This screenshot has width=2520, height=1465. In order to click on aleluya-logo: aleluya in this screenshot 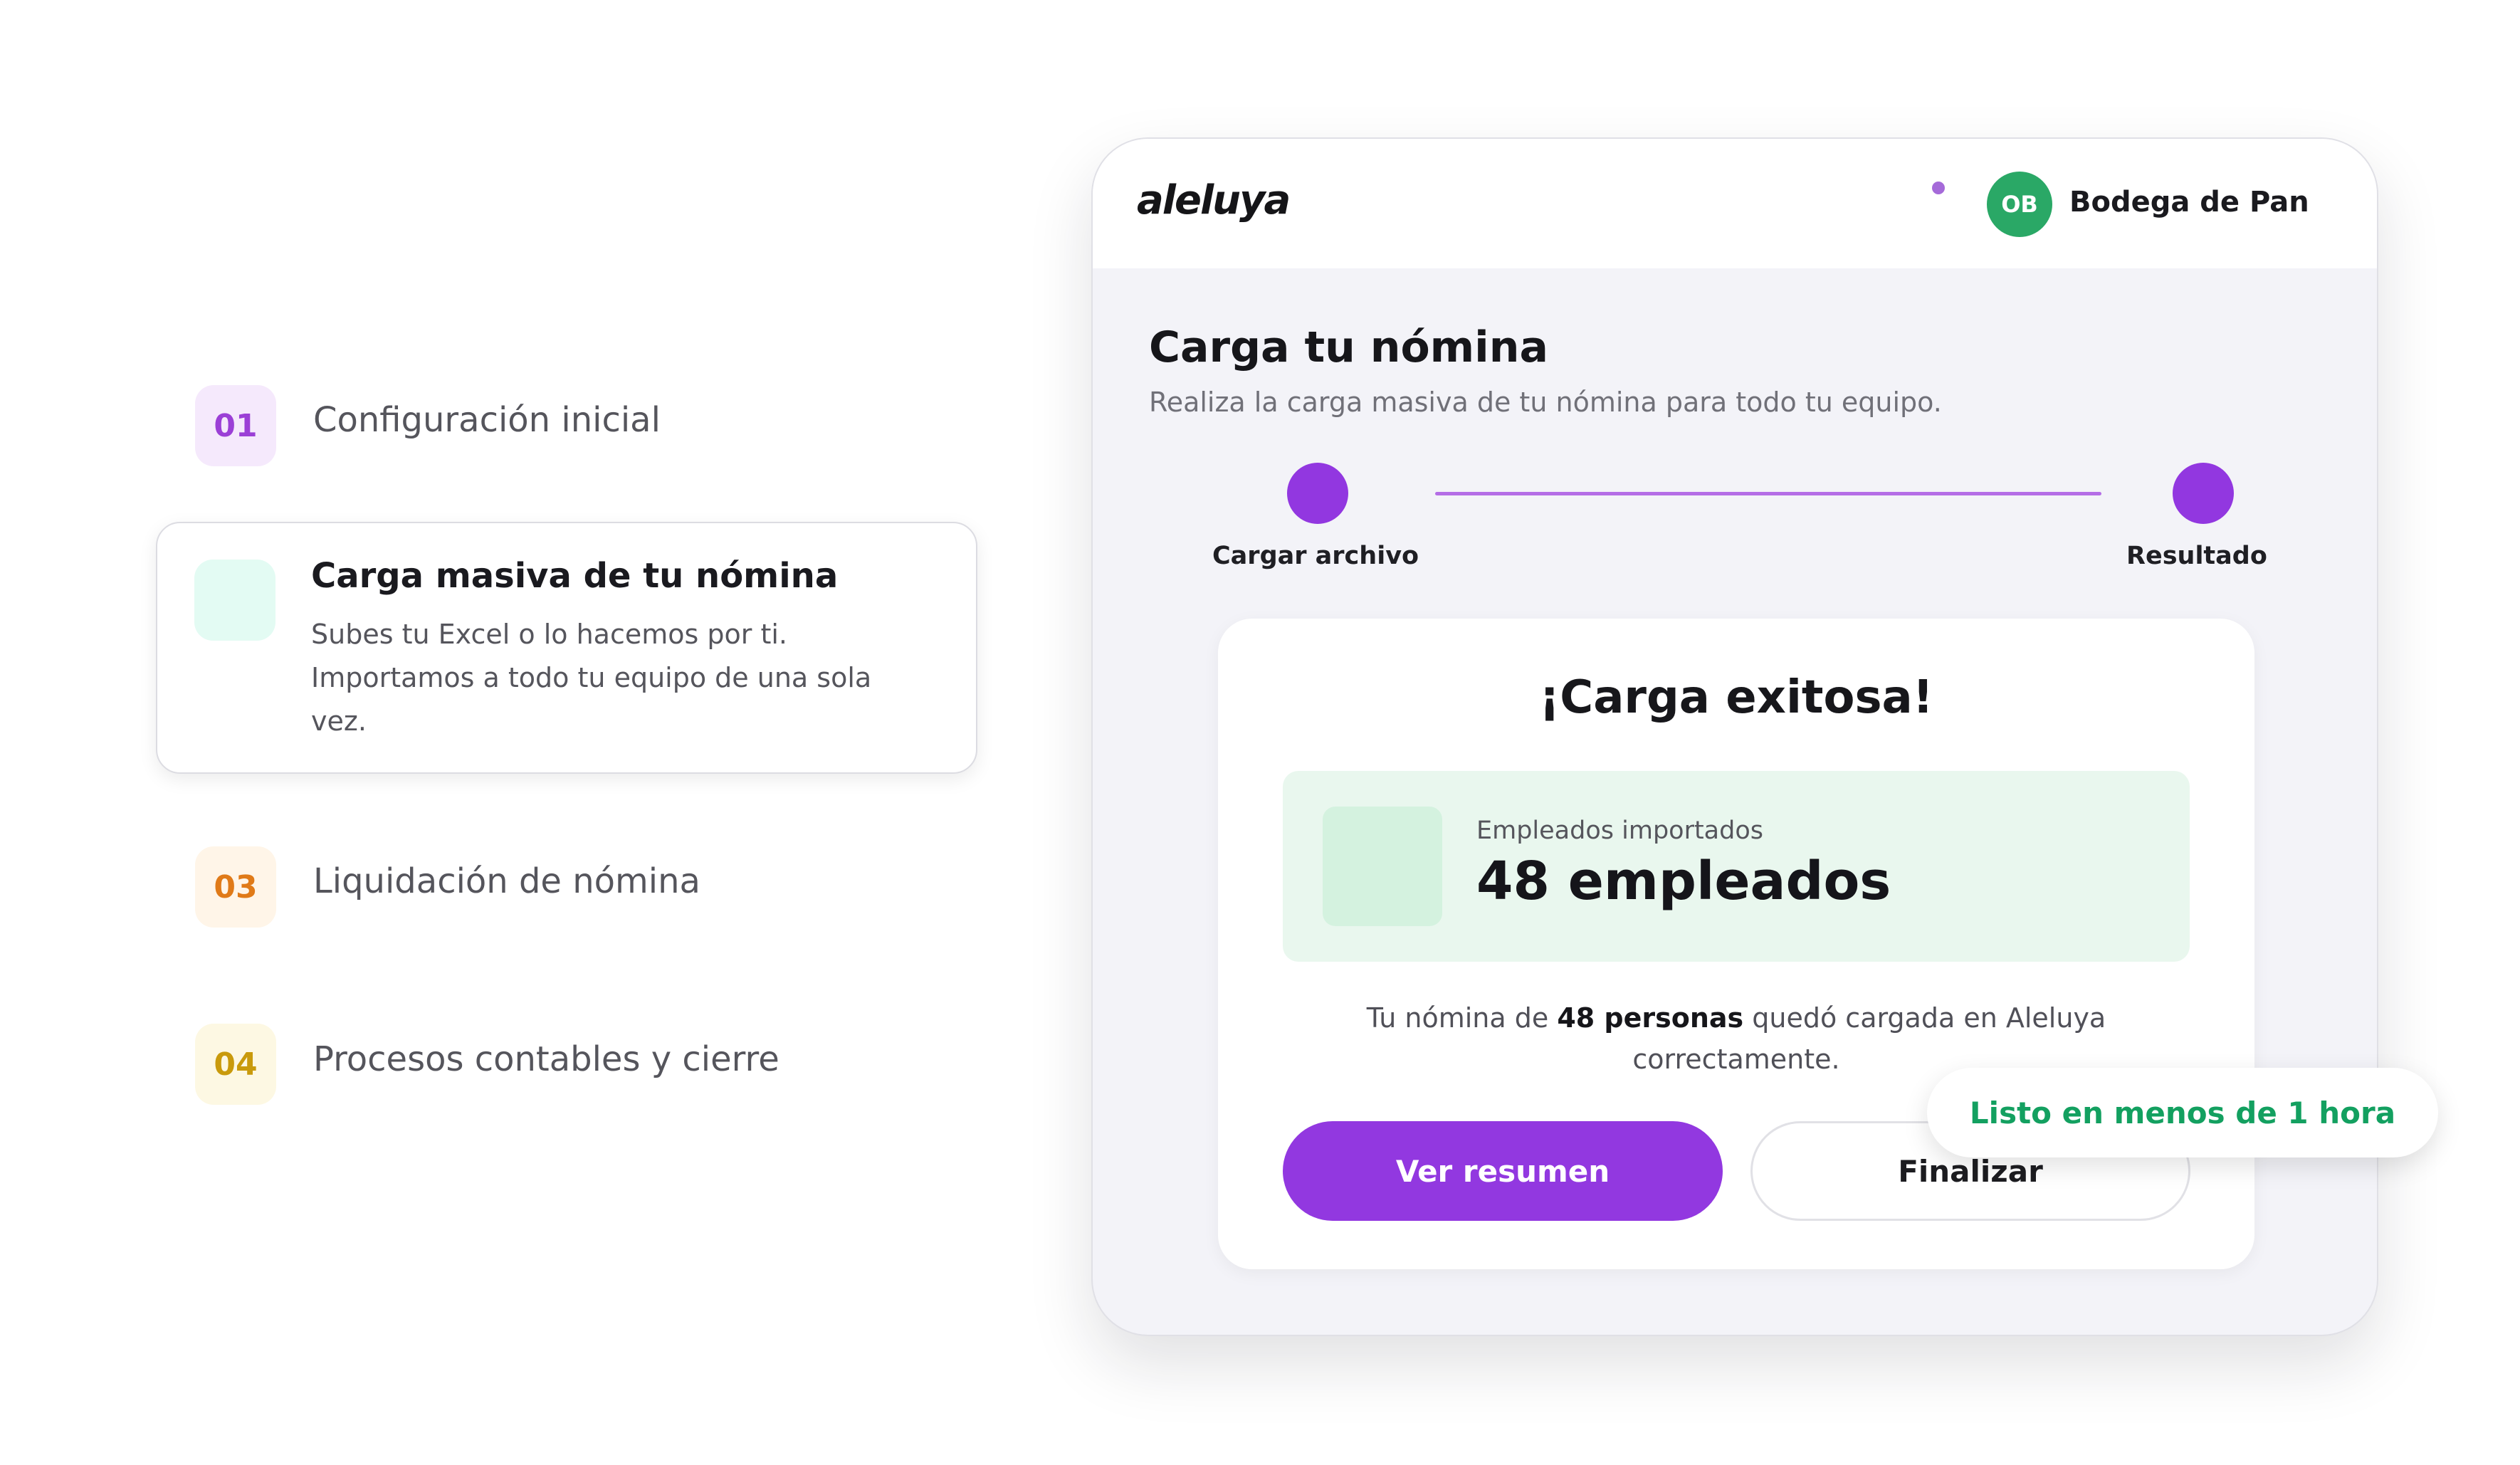, I will do `click(1214, 200)`.